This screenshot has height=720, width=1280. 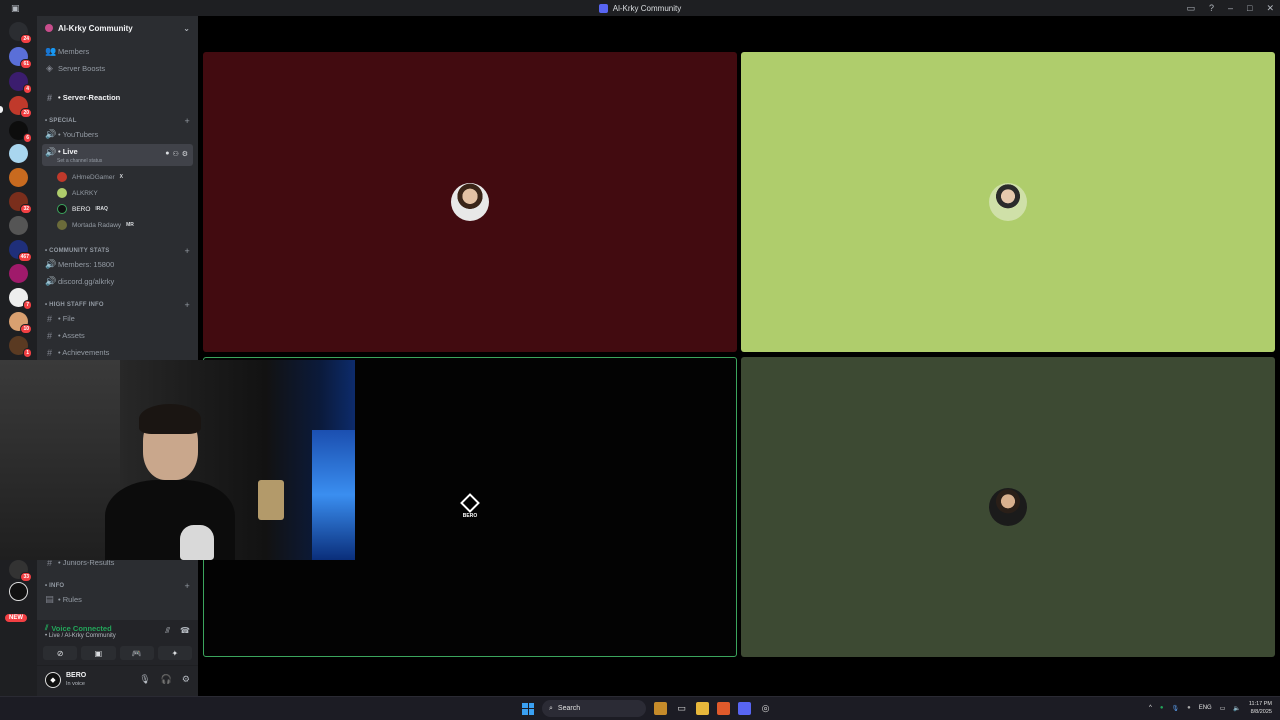 I want to click on pc-case, so click(x=333, y=495).